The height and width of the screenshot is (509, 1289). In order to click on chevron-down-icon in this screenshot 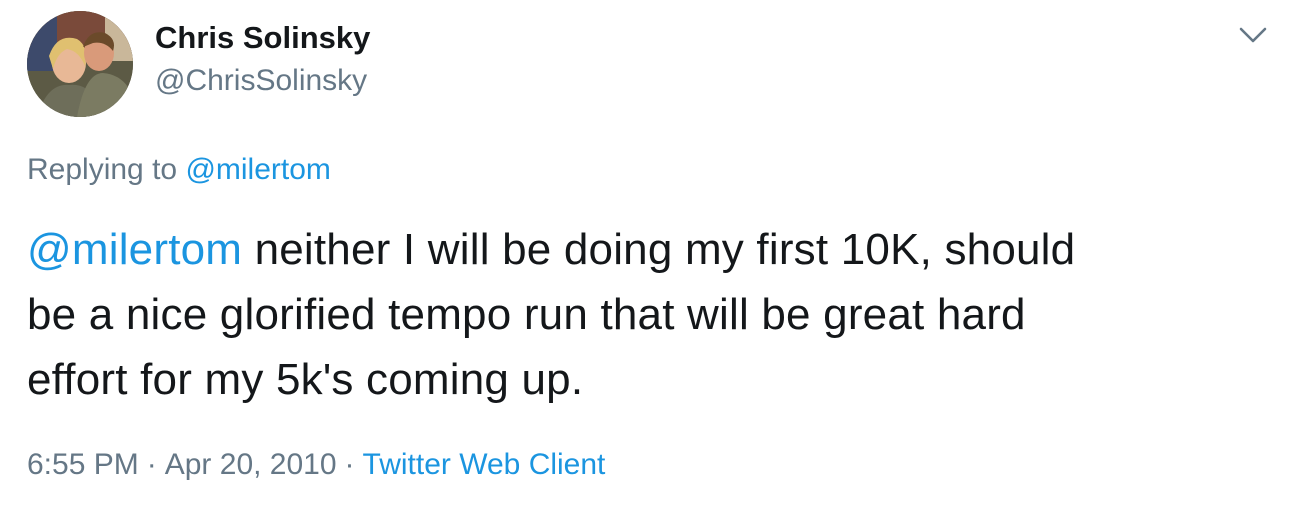, I will do `click(1253, 35)`.